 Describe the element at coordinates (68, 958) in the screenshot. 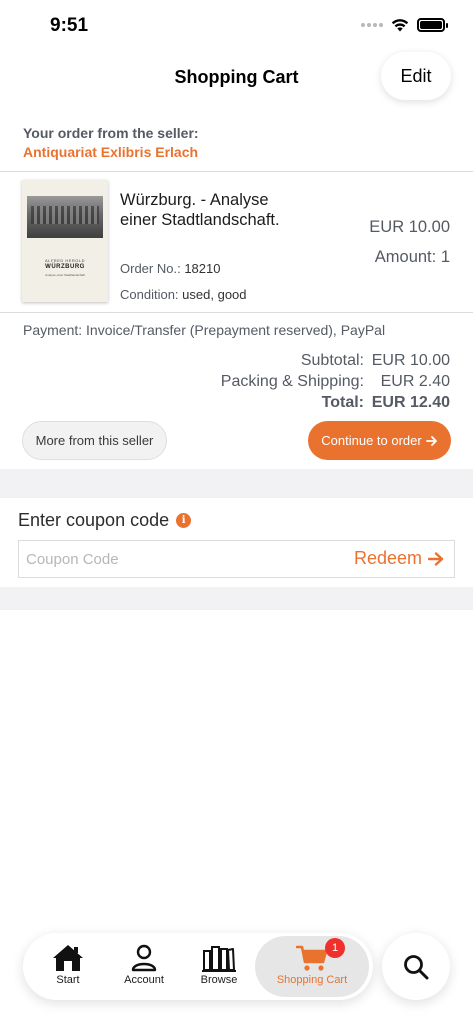

I see `home-icon` at that location.